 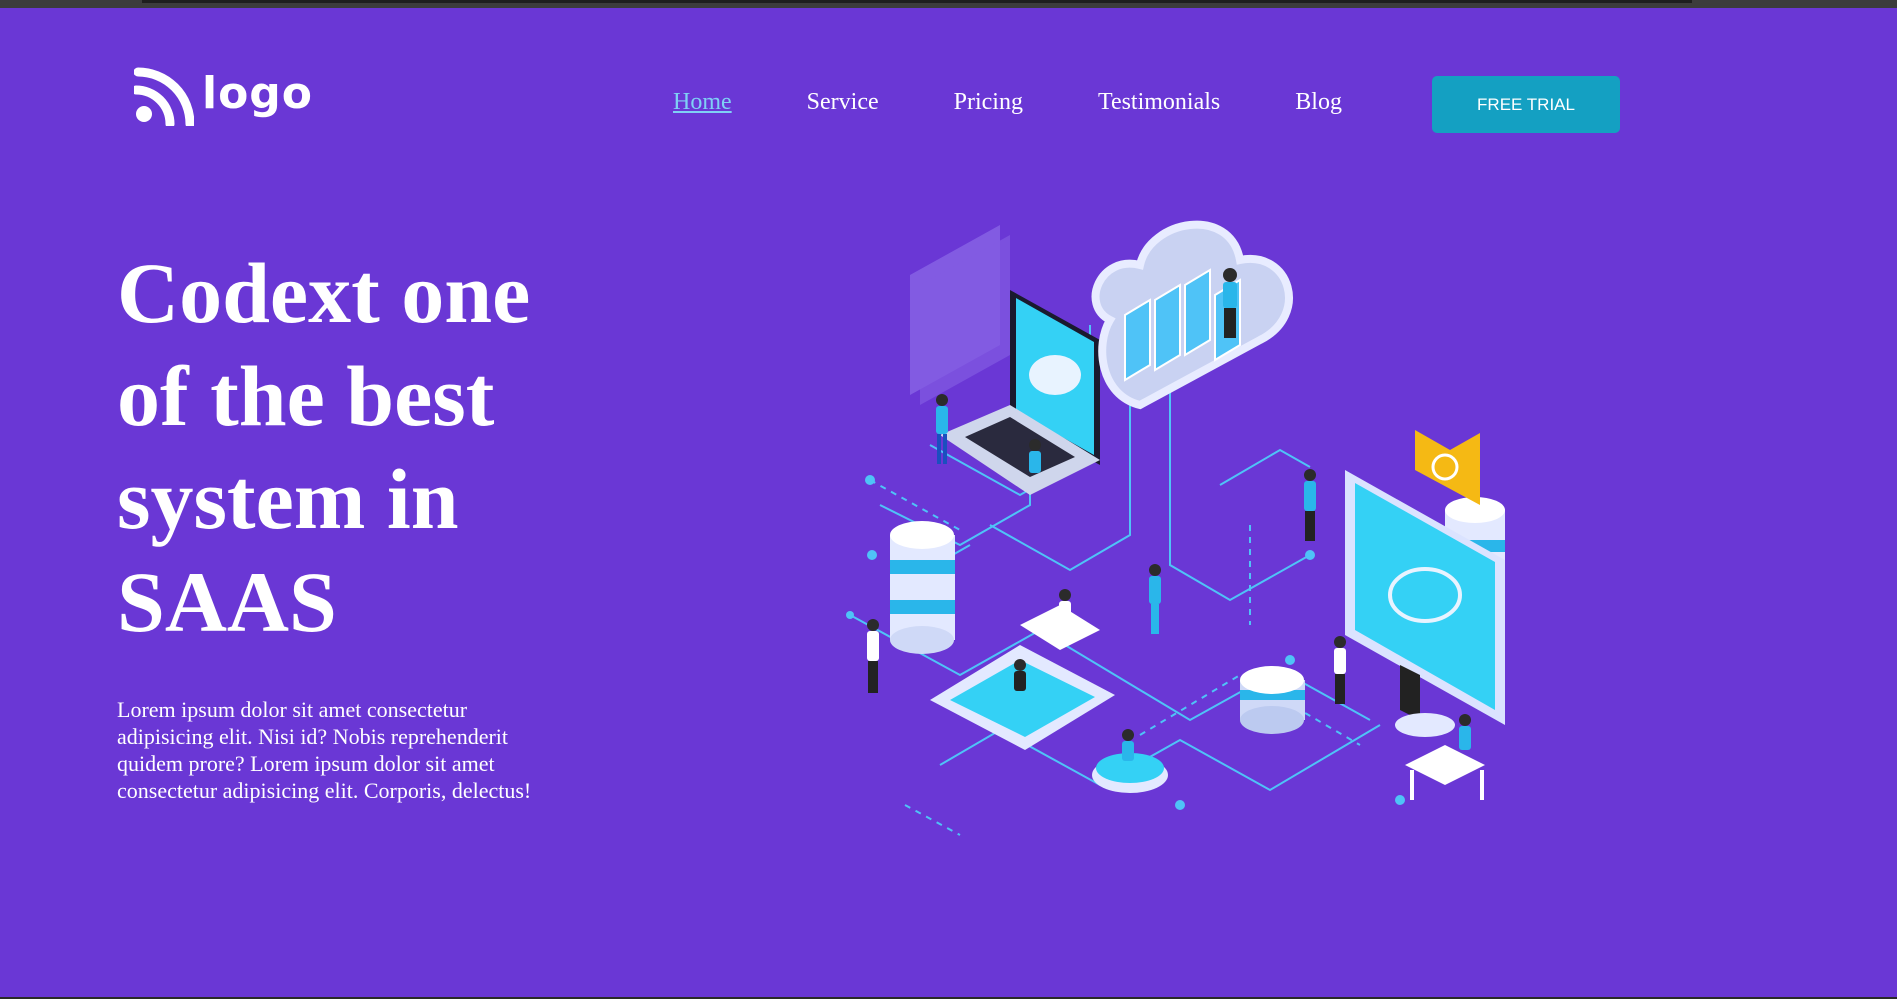 I want to click on free-trial-button: FREE TRIAL, so click(x=1526, y=104).